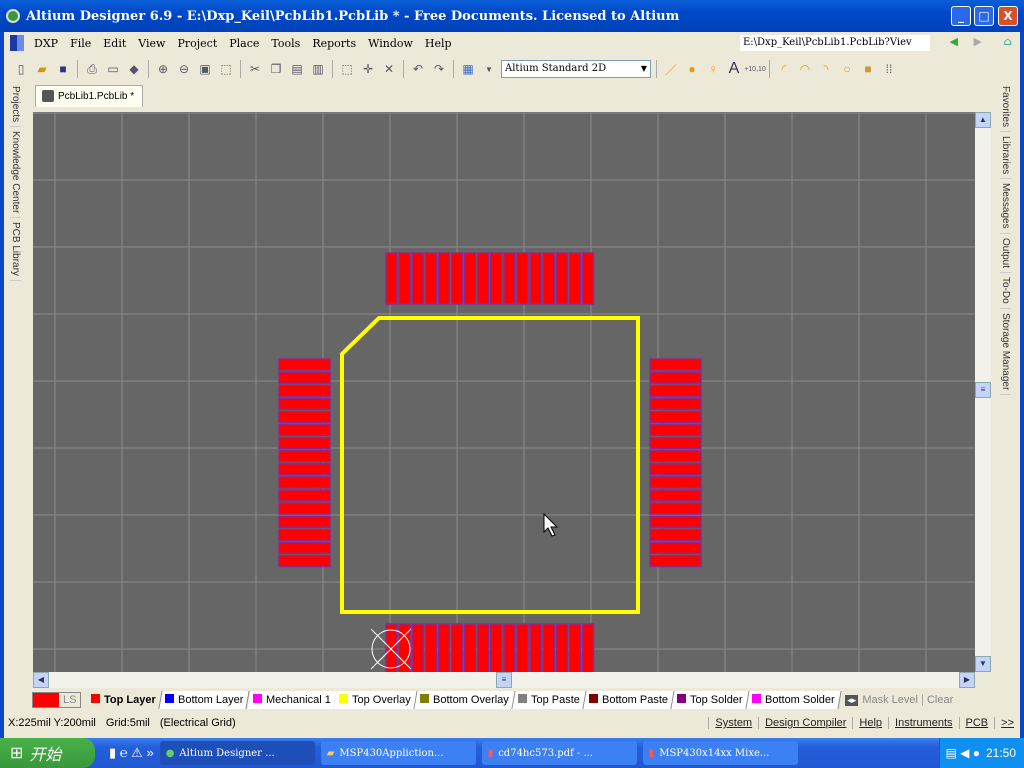  Describe the element at coordinates (15, 250) in the screenshot. I see `panel-tab-pcb-library: PCB Library` at that location.